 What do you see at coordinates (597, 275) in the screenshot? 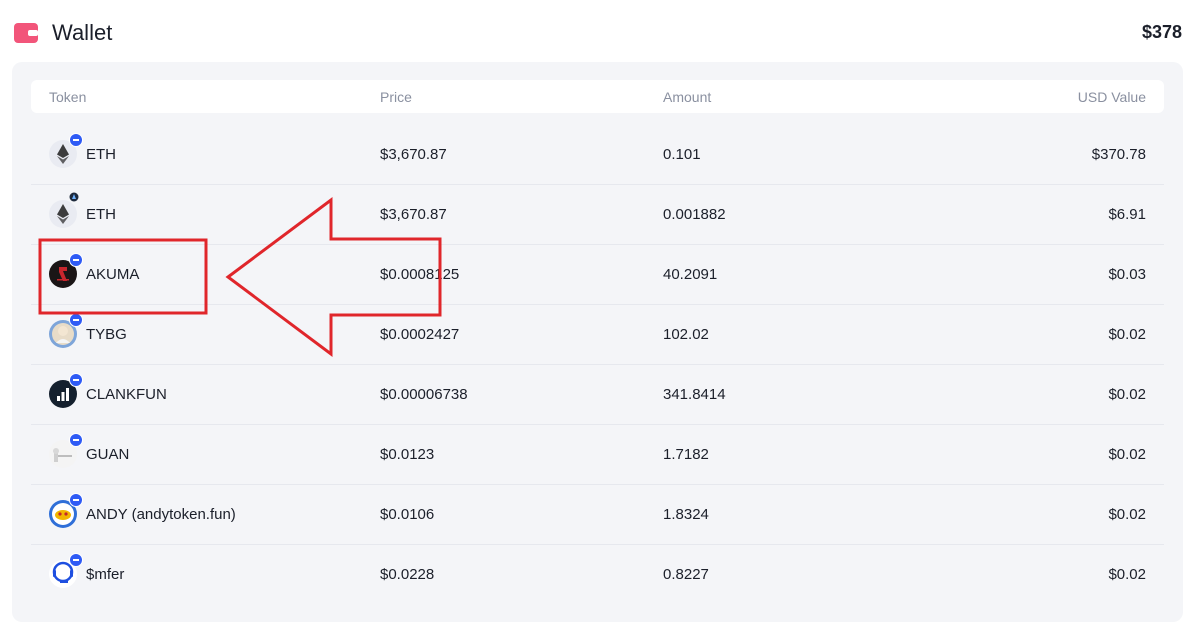
I see `table-row: AKUMA $0.0008125 40.2091 $0.03` at bounding box center [597, 275].